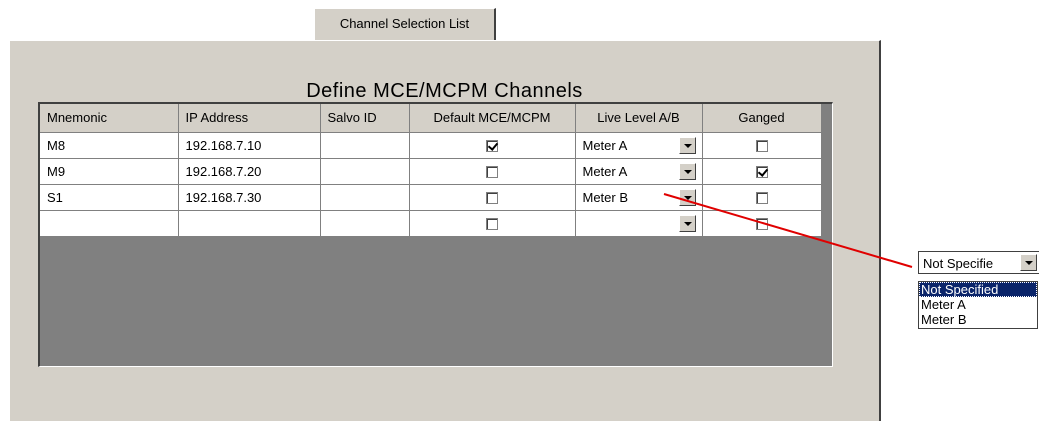 Image resolution: width=1039 pixels, height=421 pixels. I want to click on live-level-dropdown-callout: Not Specifie Not Specified Meter A Meter B, so click(978, 290).